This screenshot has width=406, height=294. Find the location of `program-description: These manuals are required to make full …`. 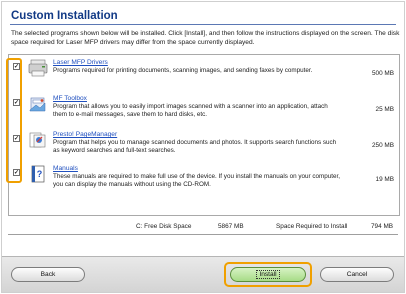

program-description: These manuals are required to make full … is located at coordinates (197, 181).